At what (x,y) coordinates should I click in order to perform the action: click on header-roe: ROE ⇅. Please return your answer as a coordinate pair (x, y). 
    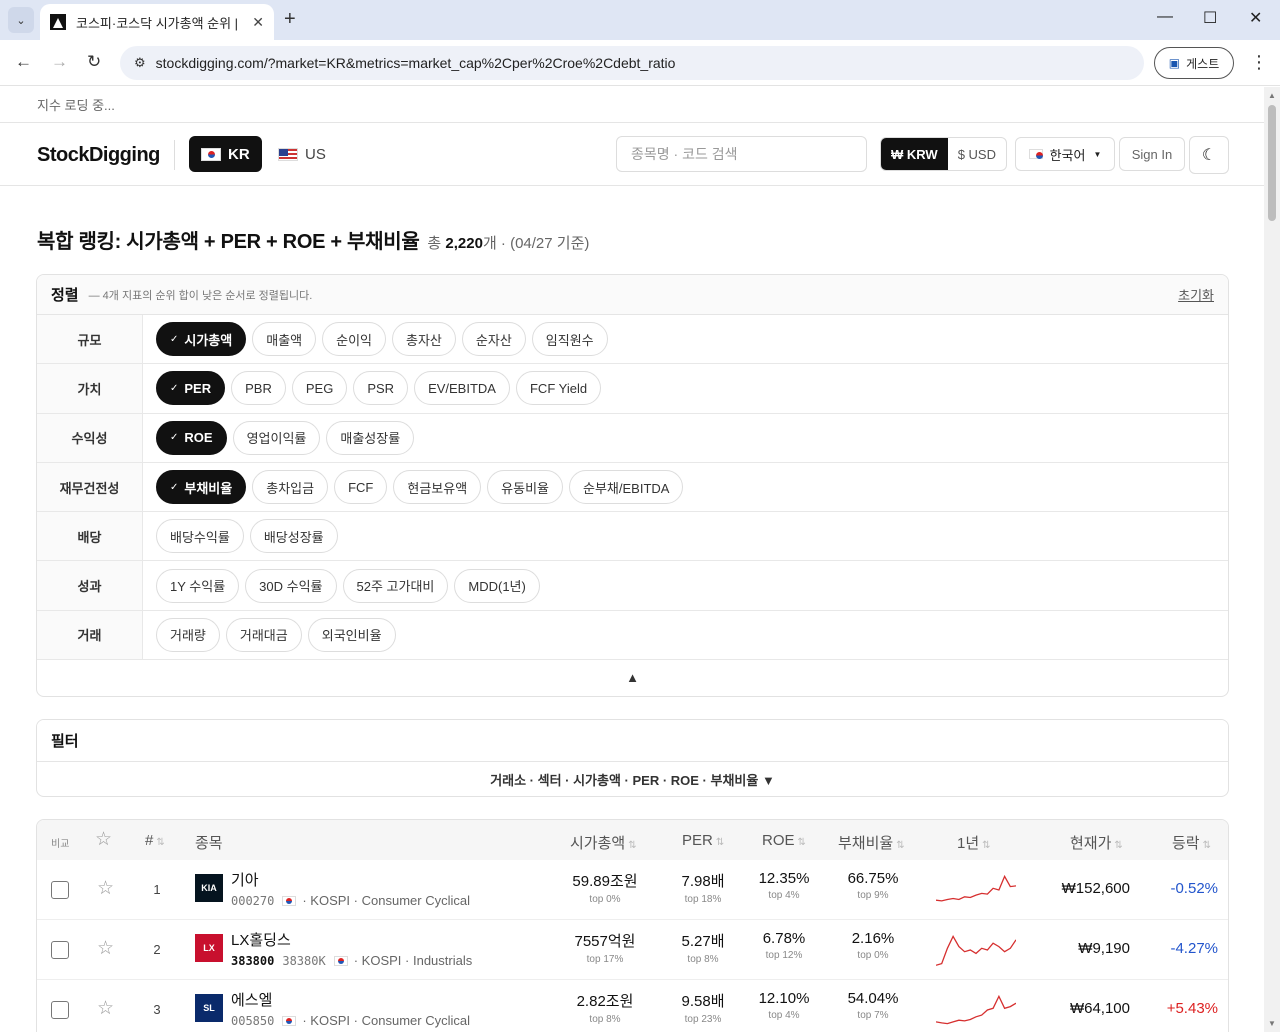
    Looking at the image, I should click on (784, 840).